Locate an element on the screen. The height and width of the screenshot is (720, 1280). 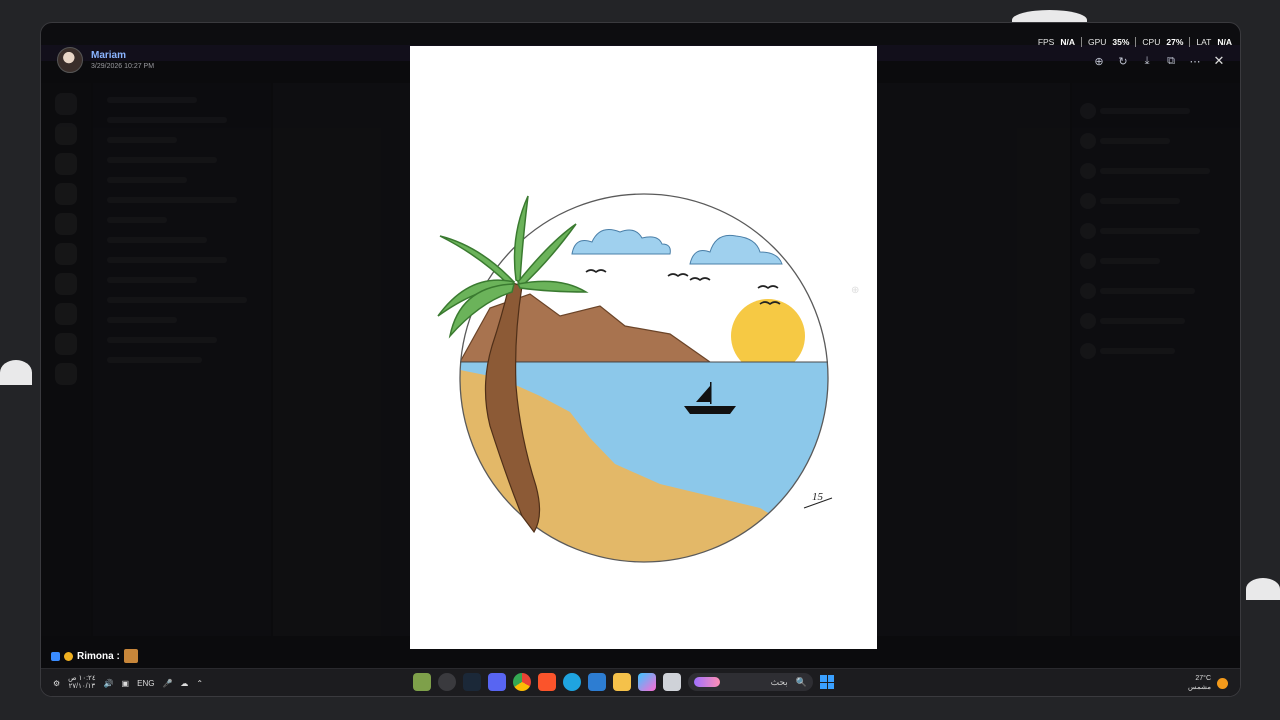
member-list is located at coordinates (1156, 359).